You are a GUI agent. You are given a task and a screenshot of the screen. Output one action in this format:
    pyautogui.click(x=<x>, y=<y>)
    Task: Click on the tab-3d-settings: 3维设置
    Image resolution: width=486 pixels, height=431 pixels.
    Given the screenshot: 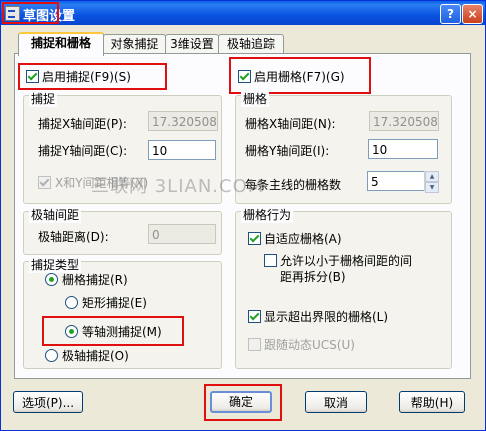 What is the action you would take?
    pyautogui.click(x=192, y=44)
    